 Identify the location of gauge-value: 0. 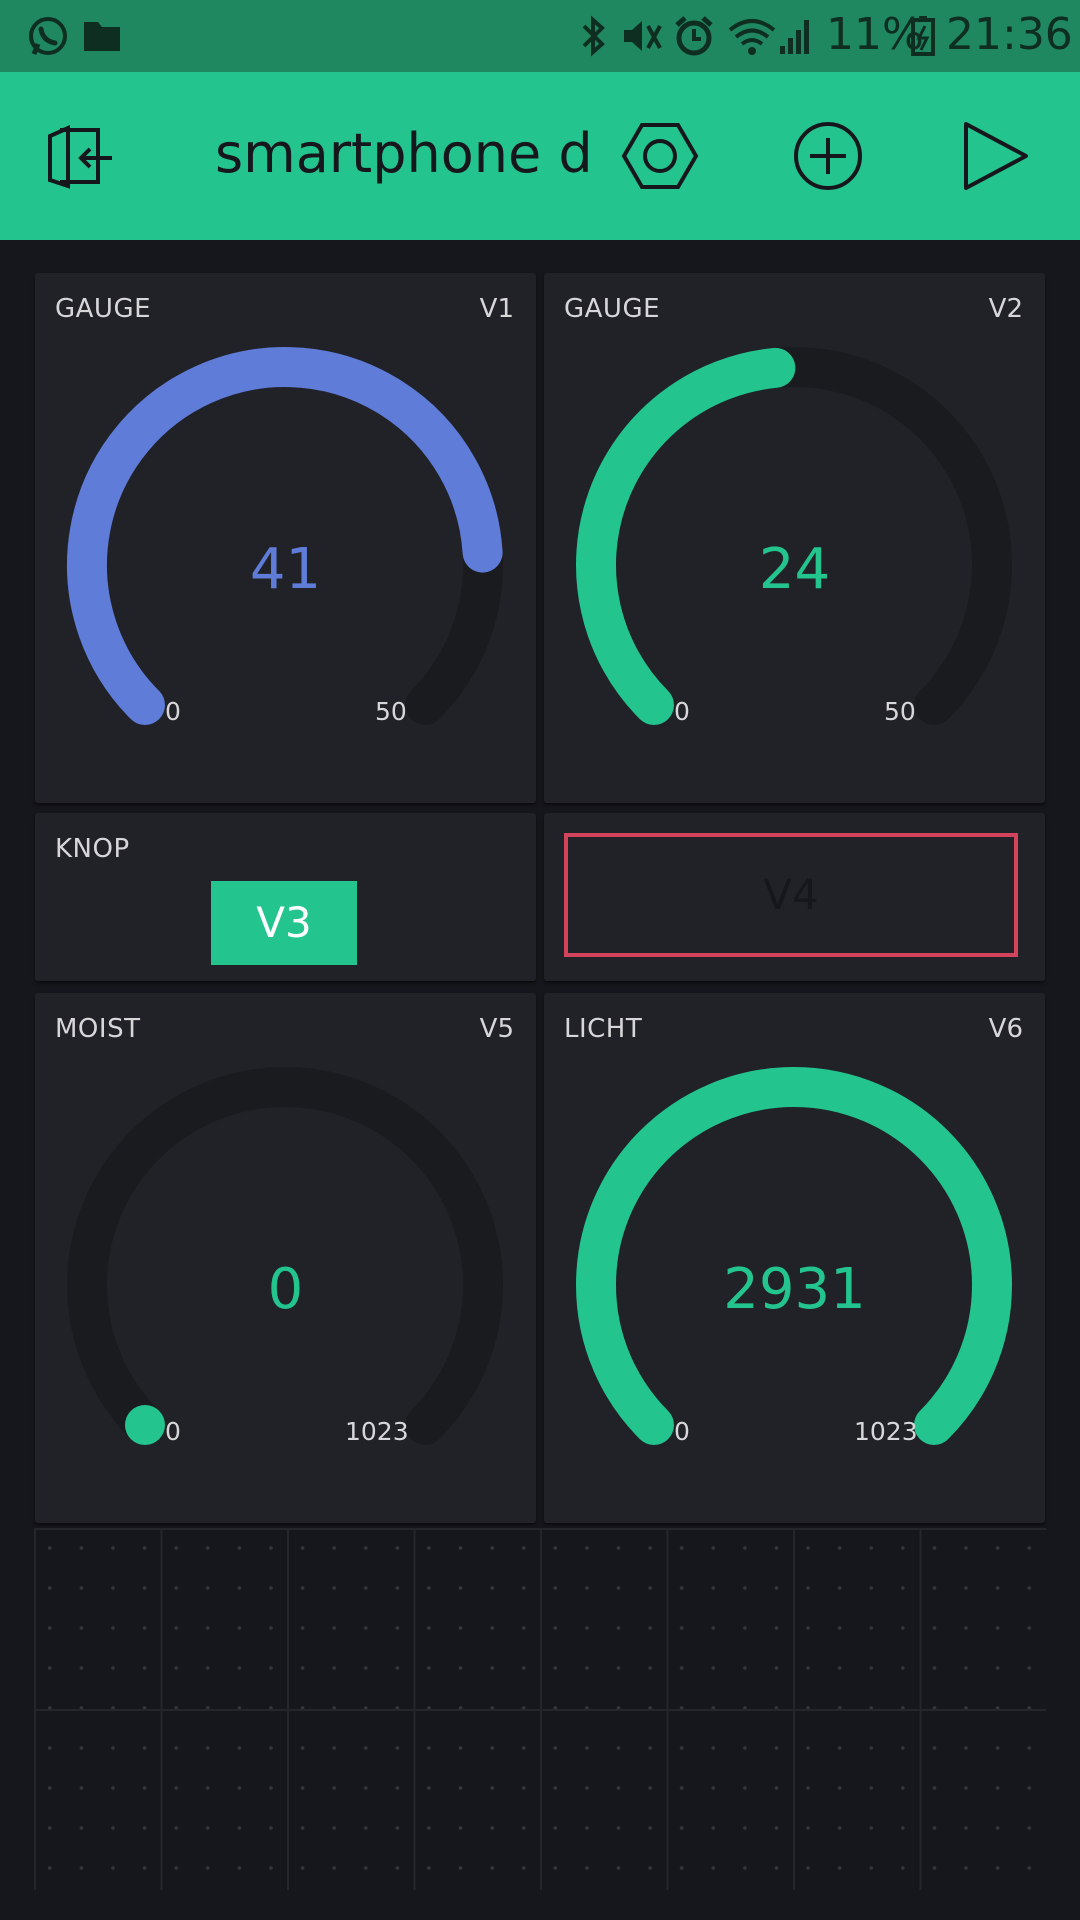
(285, 1289).